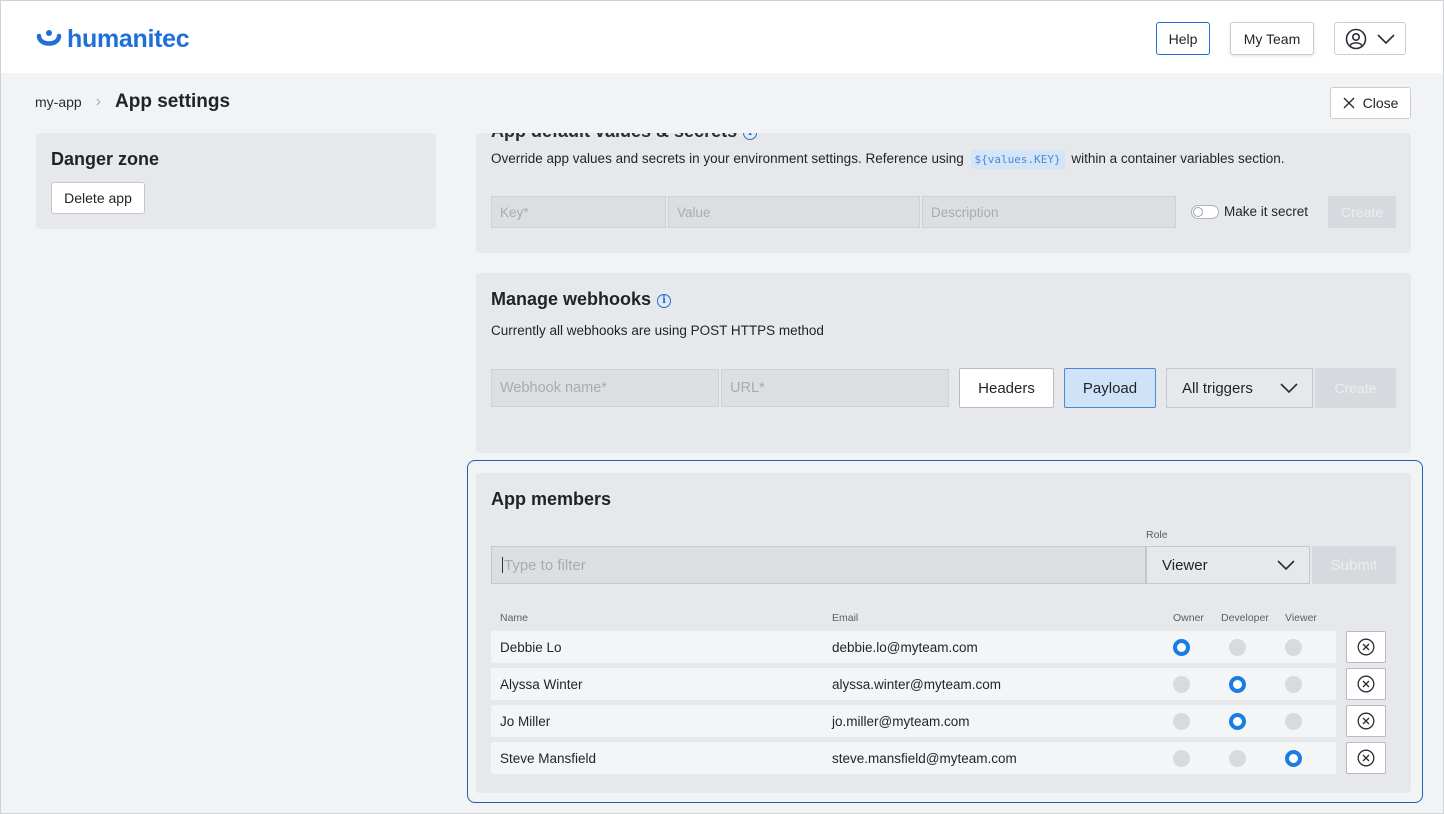 The image size is (1444, 814). What do you see at coordinates (105, 159) in the screenshot?
I see `danger-zone-title: Danger zone` at bounding box center [105, 159].